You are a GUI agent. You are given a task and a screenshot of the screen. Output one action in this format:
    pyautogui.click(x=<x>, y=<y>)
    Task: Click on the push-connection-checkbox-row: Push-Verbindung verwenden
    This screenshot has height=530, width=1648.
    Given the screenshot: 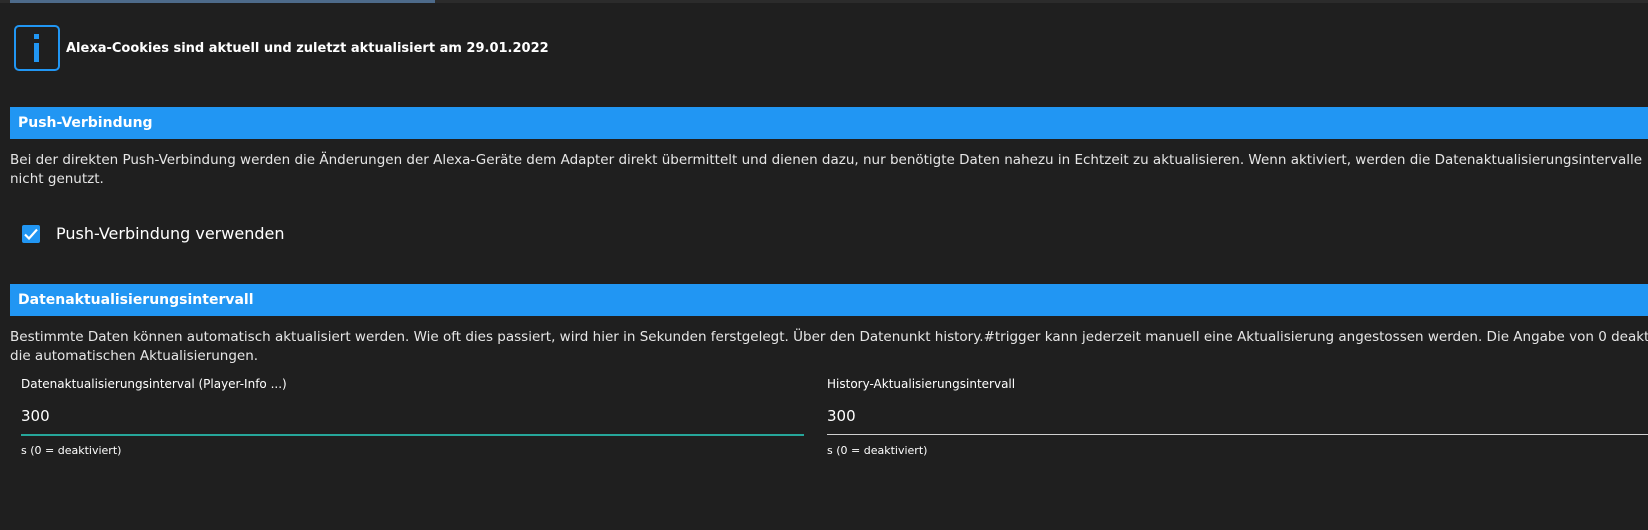 What is the action you would take?
    pyautogui.click(x=153, y=233)
    